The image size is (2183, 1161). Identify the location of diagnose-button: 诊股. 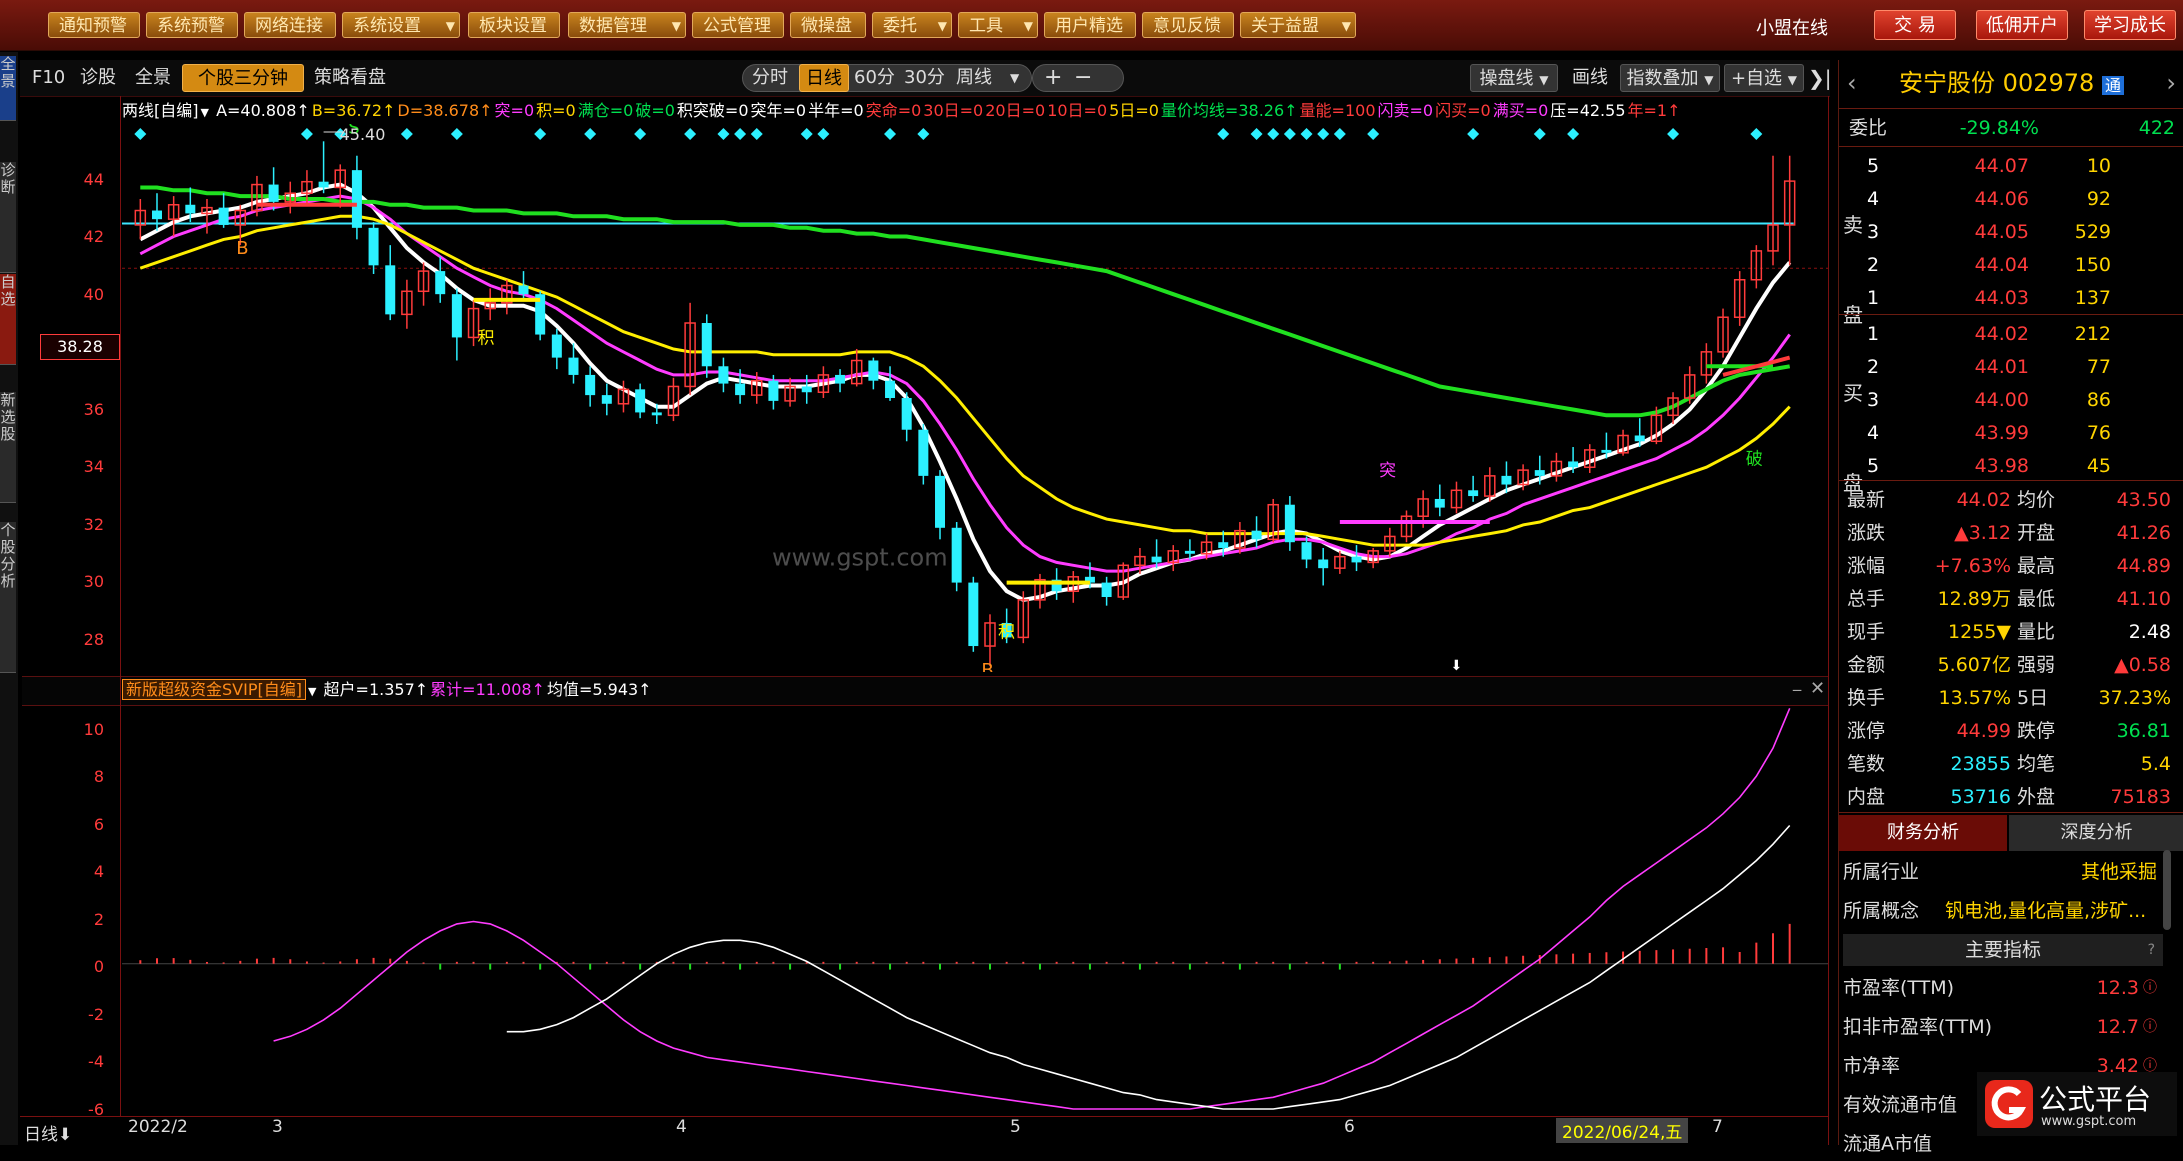
(98, 78).